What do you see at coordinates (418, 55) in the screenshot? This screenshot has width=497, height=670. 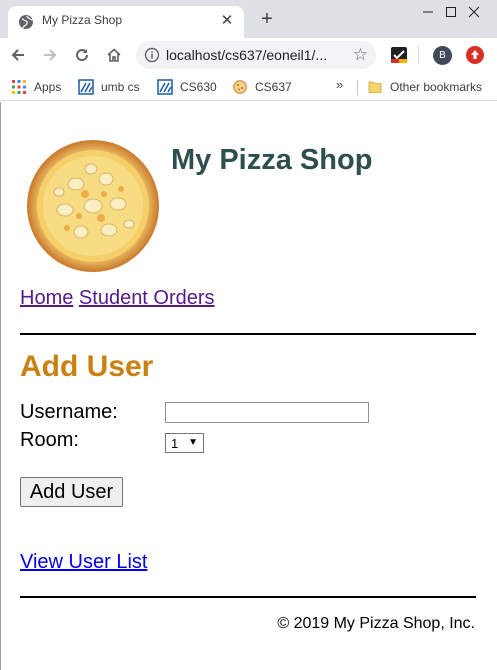 I see `toolbar-divider` at bounding box center [418, 55].